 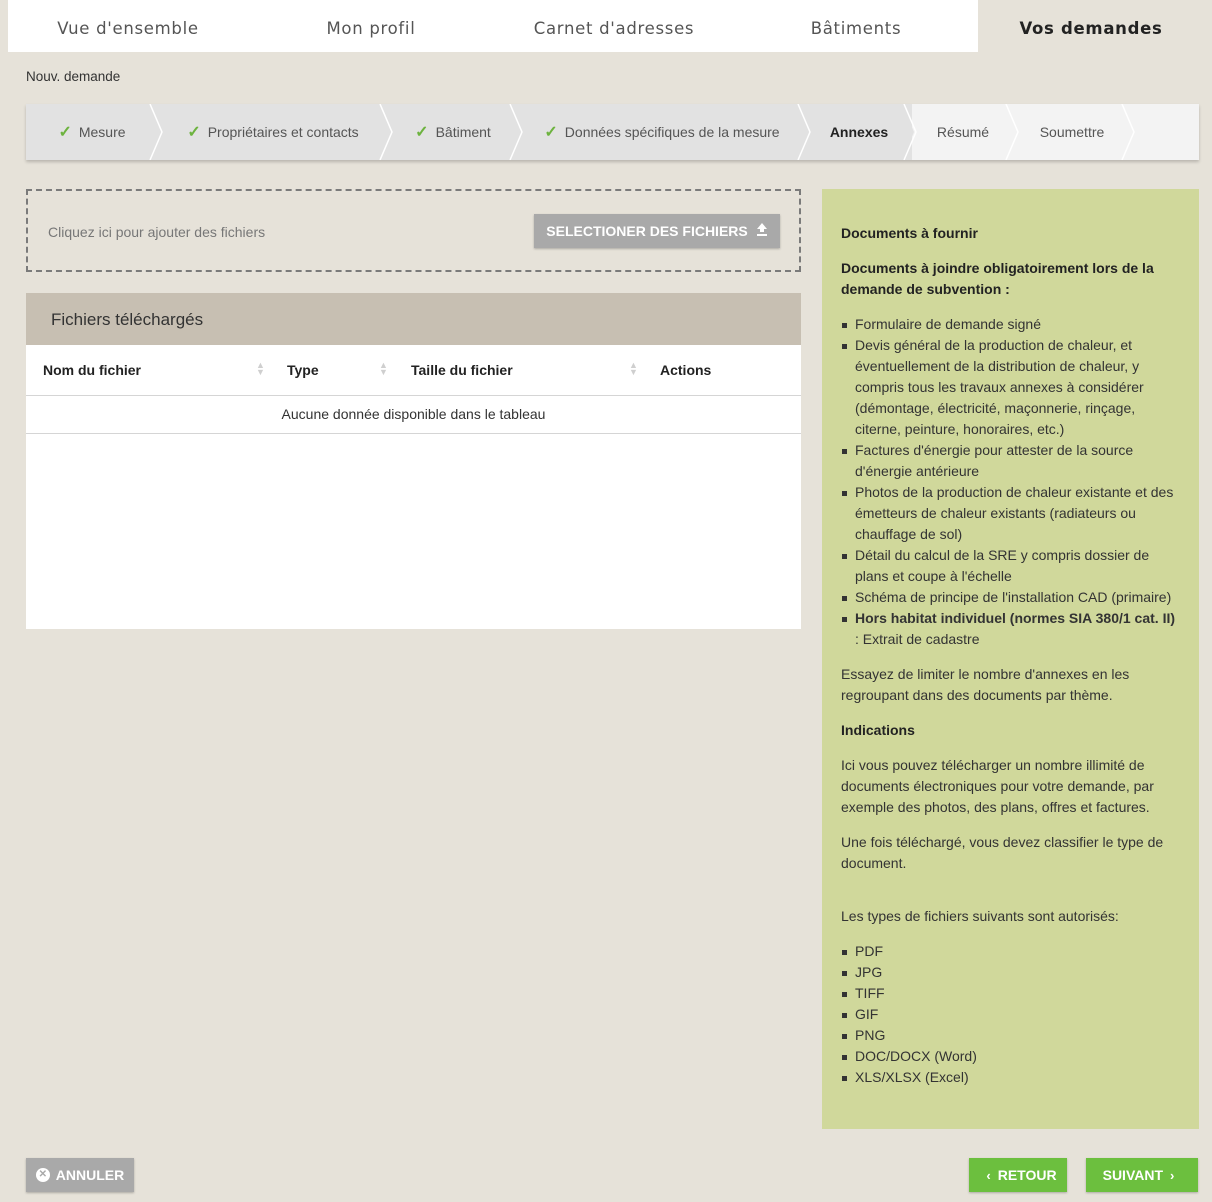 I want to click on uploaded-files-title: Fichiers téléchargés, so click(x=413, y=319).